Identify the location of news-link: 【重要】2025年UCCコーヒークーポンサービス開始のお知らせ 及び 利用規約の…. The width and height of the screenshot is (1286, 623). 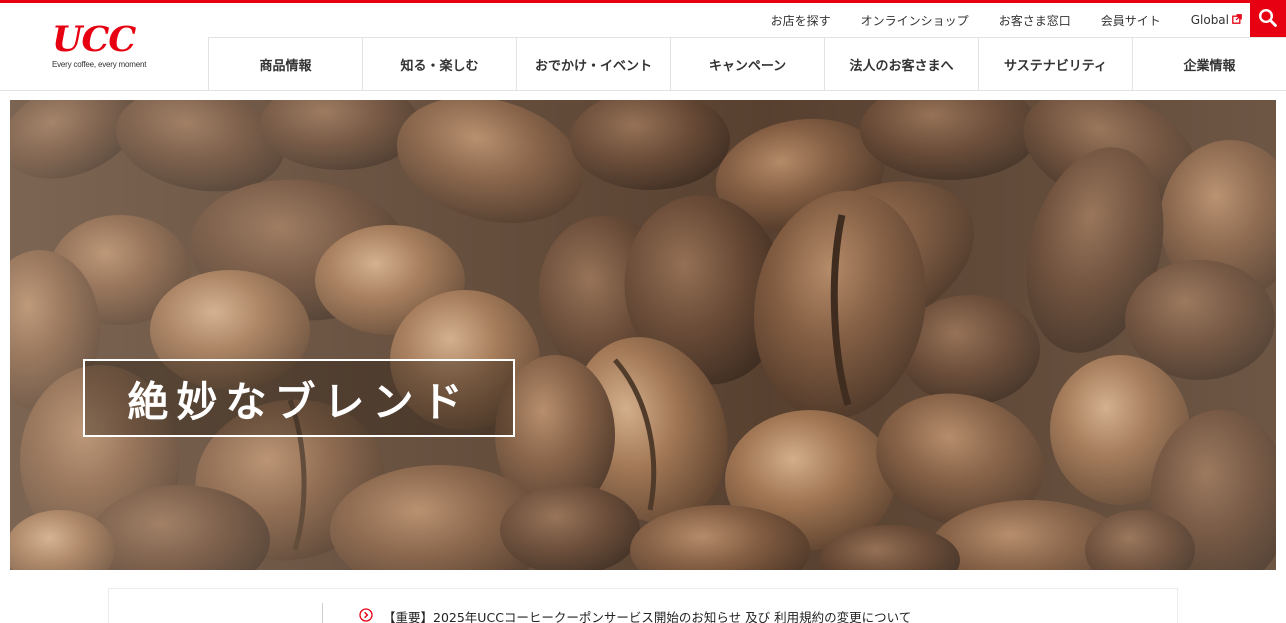
(635, 615).